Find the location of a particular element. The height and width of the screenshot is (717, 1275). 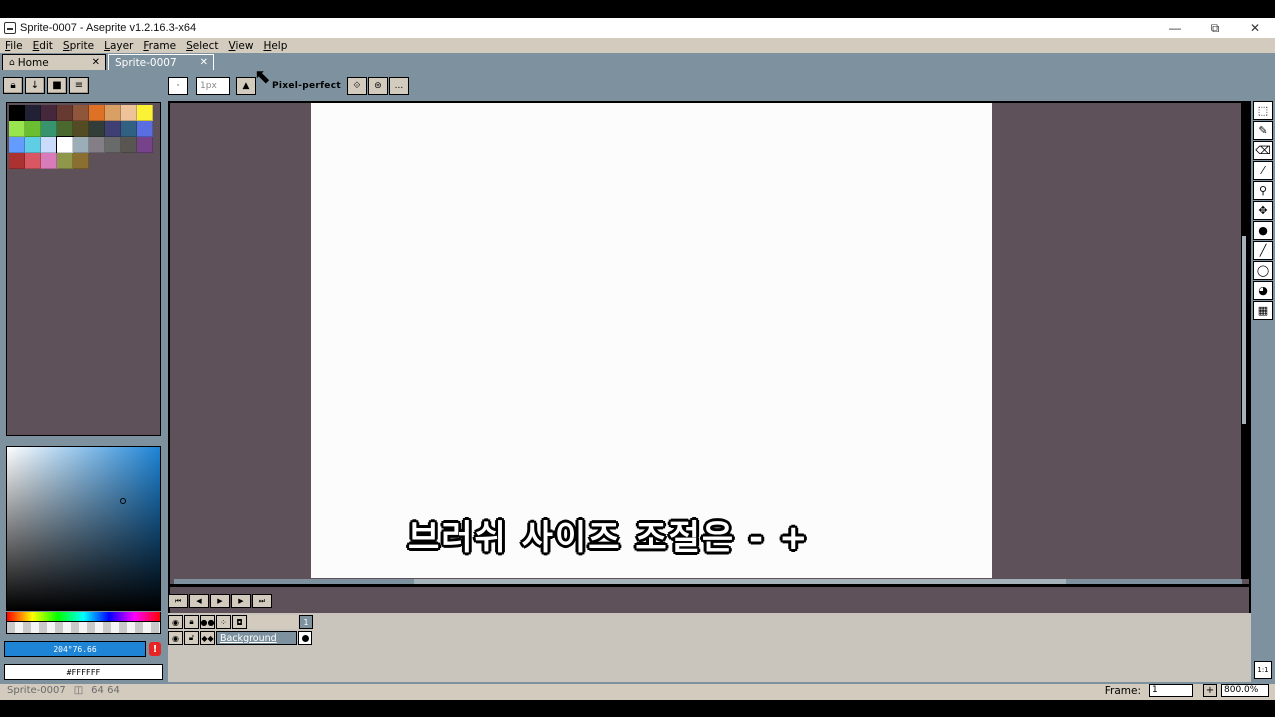

prev-frame-button: ◀ is located at coordinates (199, 601).